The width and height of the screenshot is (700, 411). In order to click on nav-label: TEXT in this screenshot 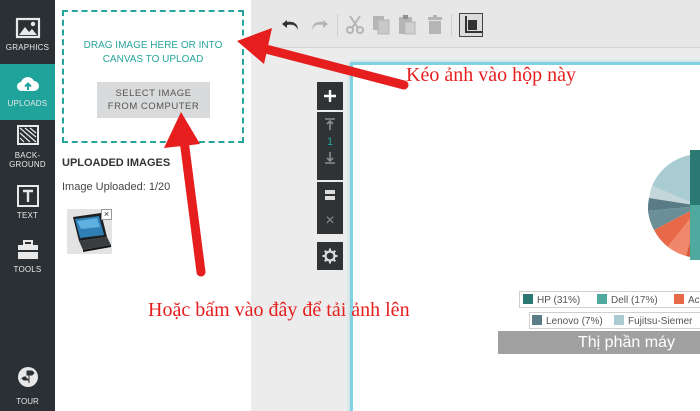, I will do `click(27, 215)`.